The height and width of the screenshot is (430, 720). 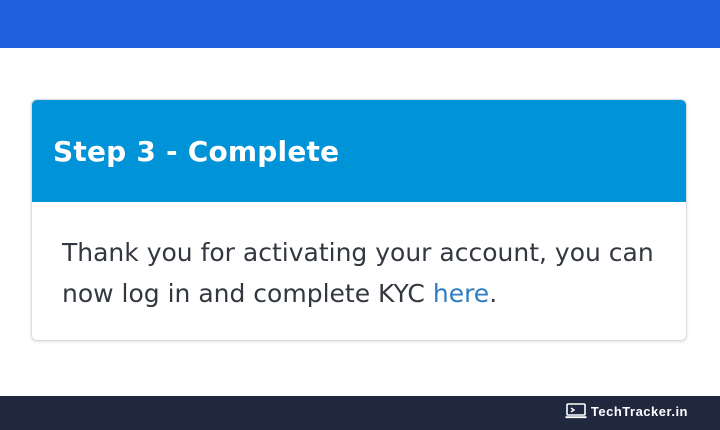 What do you see at coordinates (493, 293) in the screenshot?
I see `card-message-end: .` at bounding box center [493, 293].